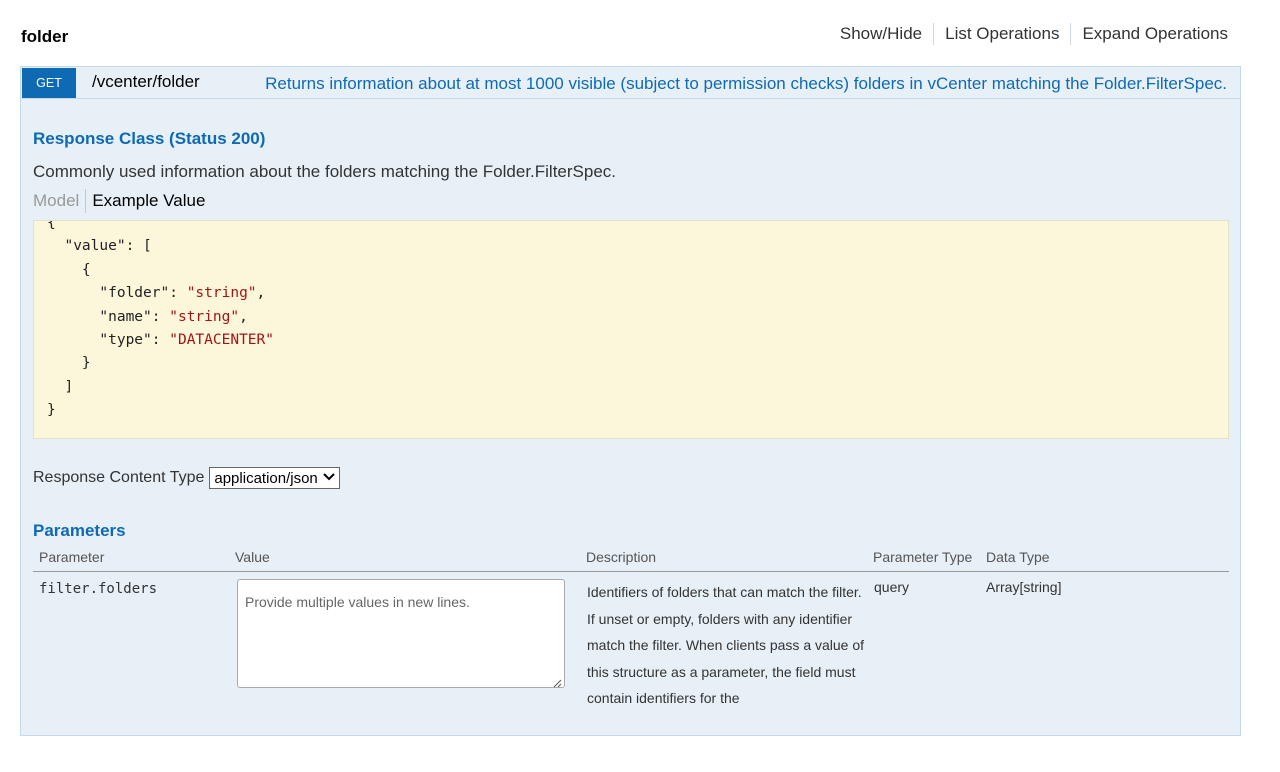 The height and width of the screenshot is (772, 1280). Describe the element at coordinates (1149, 34) in the screenshot. I see `expand-operations-link: Expand Operations` at that location.